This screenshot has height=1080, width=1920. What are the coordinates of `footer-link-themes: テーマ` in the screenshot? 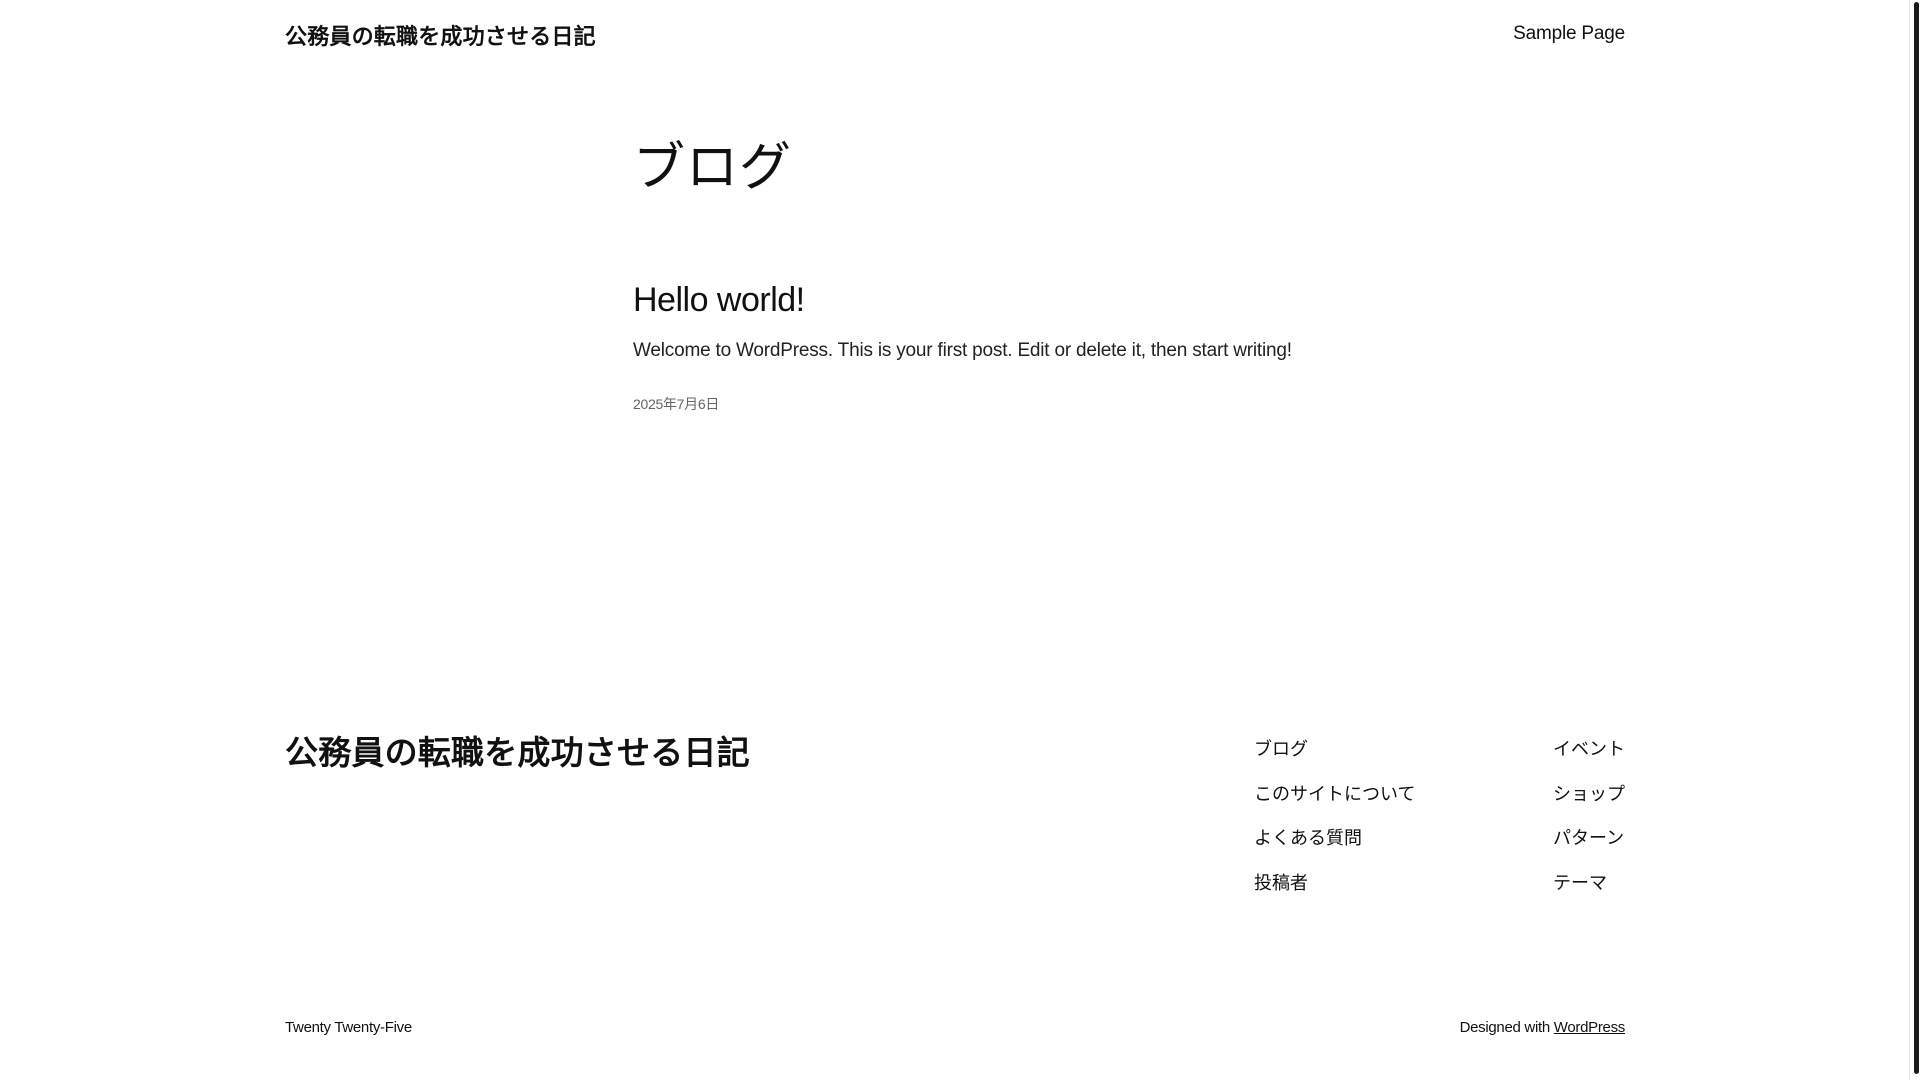 It's located at (1580, 884).